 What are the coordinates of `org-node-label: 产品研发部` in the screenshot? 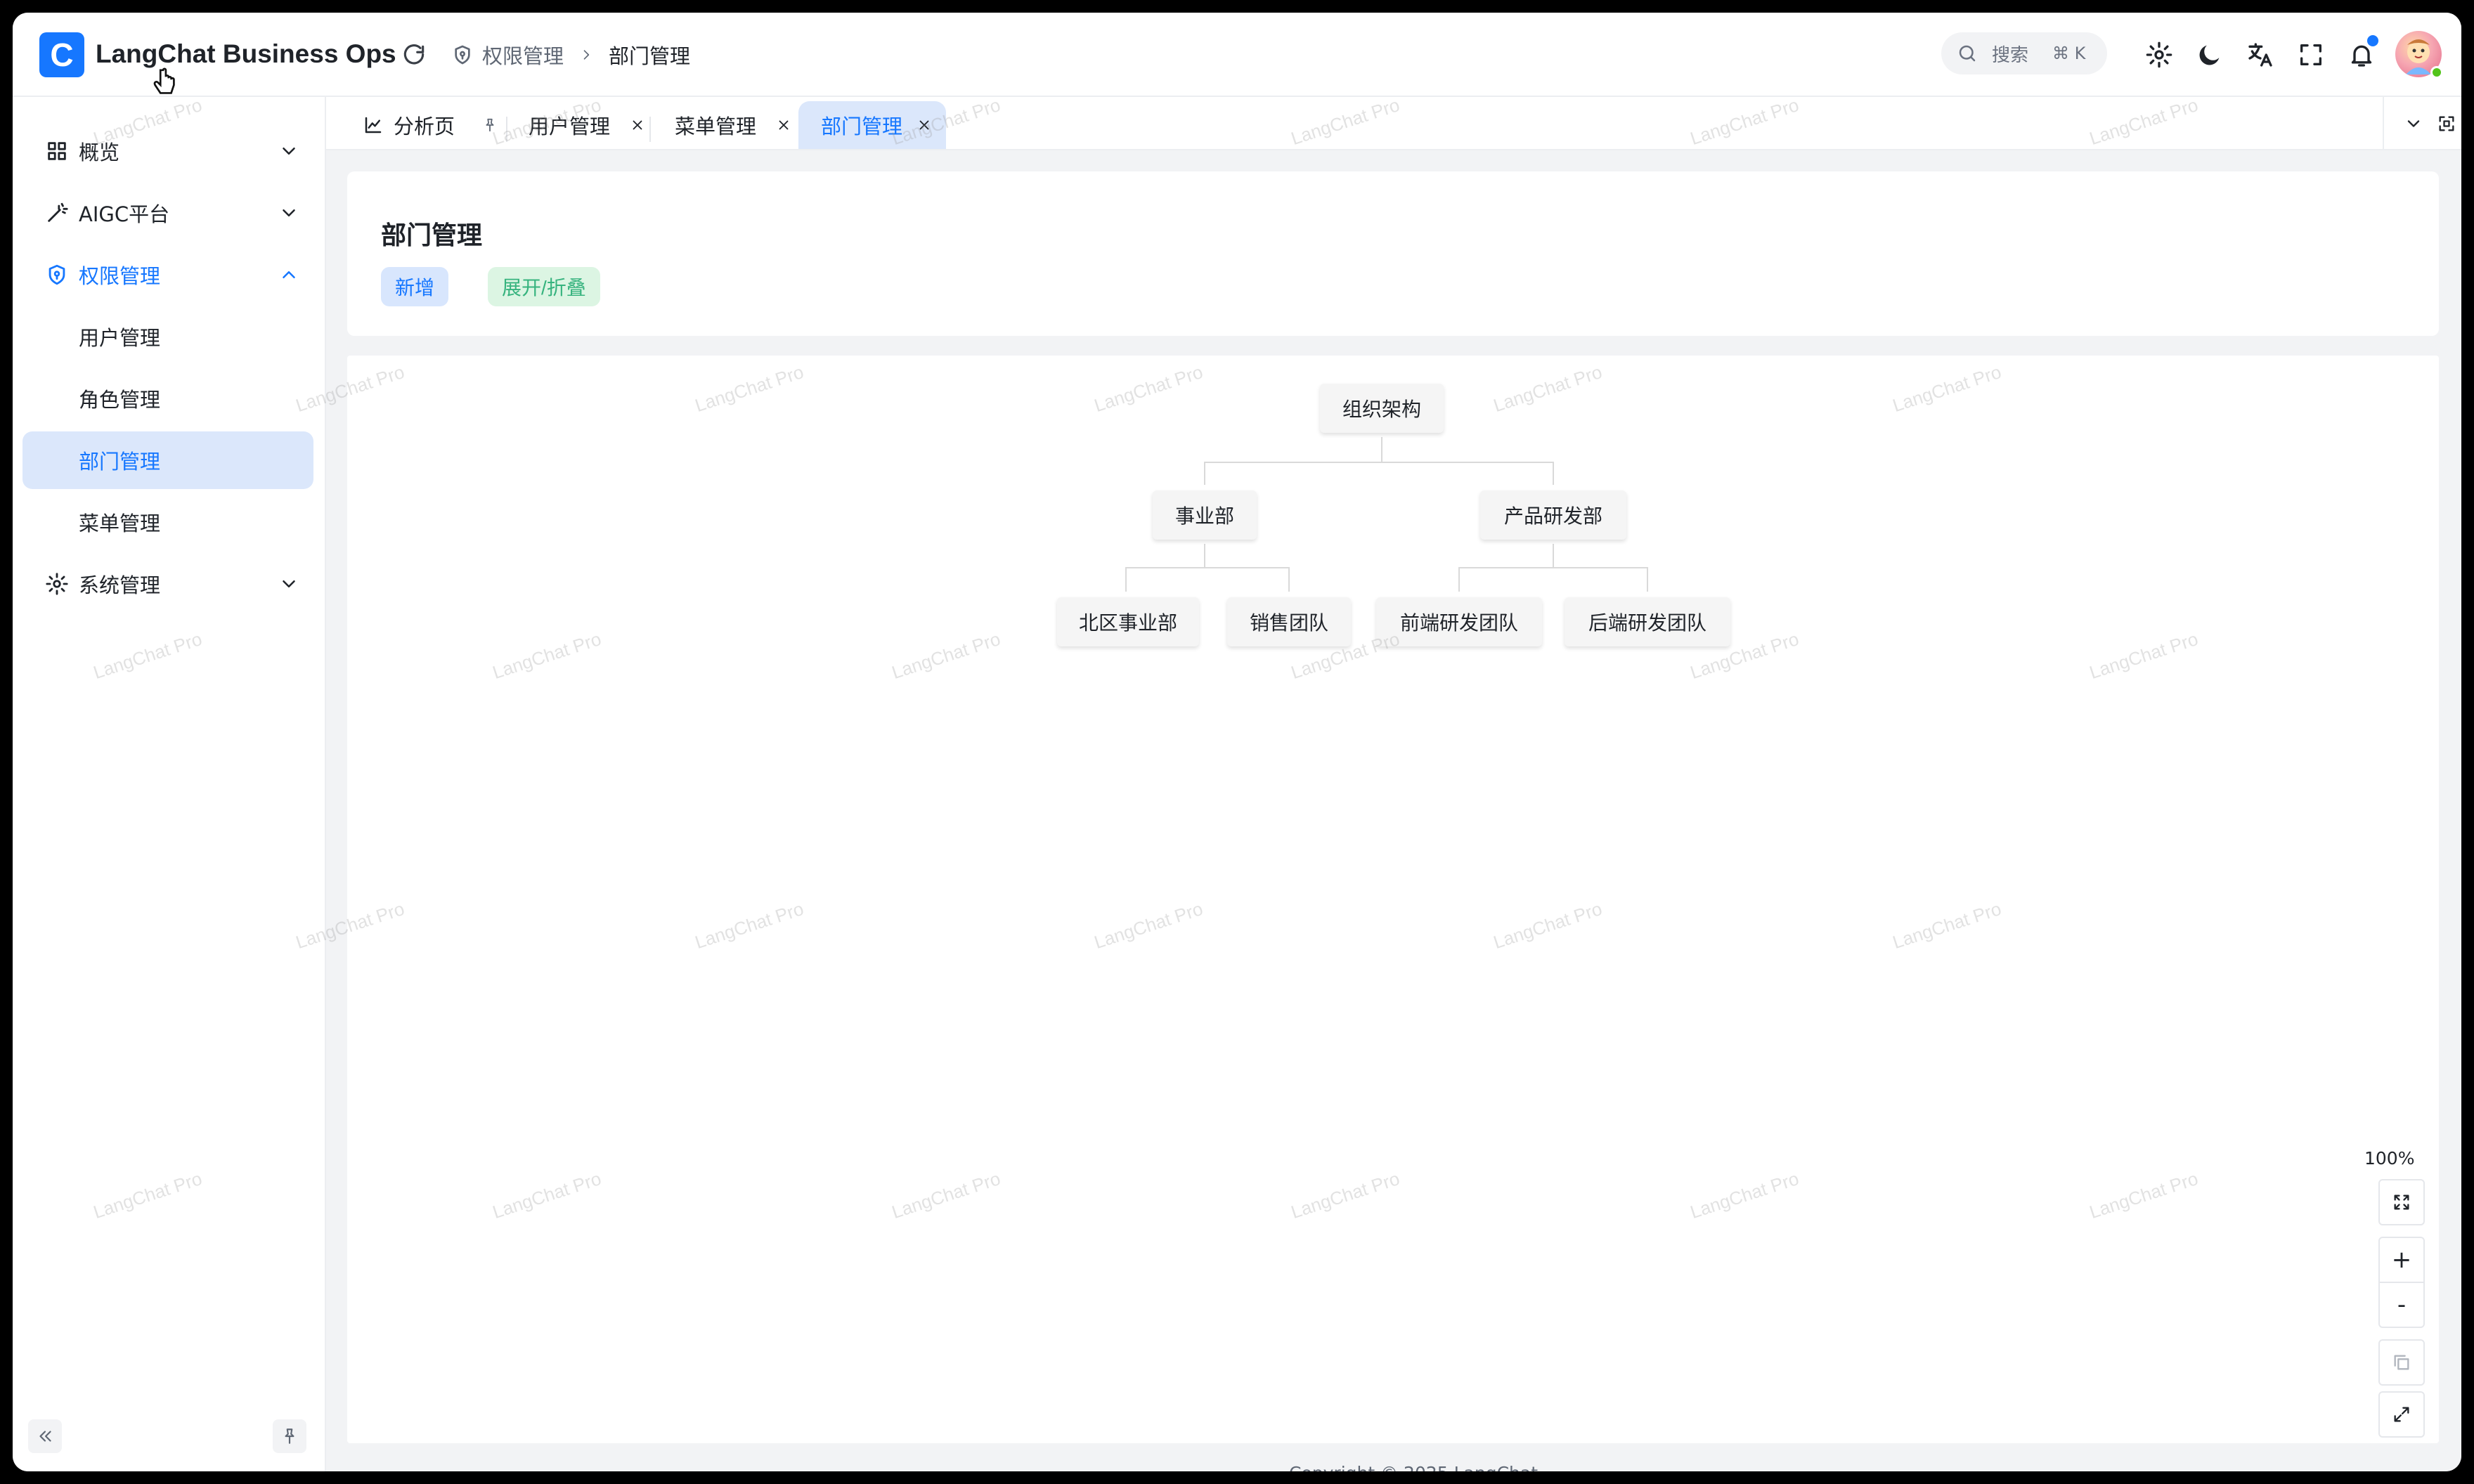 It's located at (1552, 516).